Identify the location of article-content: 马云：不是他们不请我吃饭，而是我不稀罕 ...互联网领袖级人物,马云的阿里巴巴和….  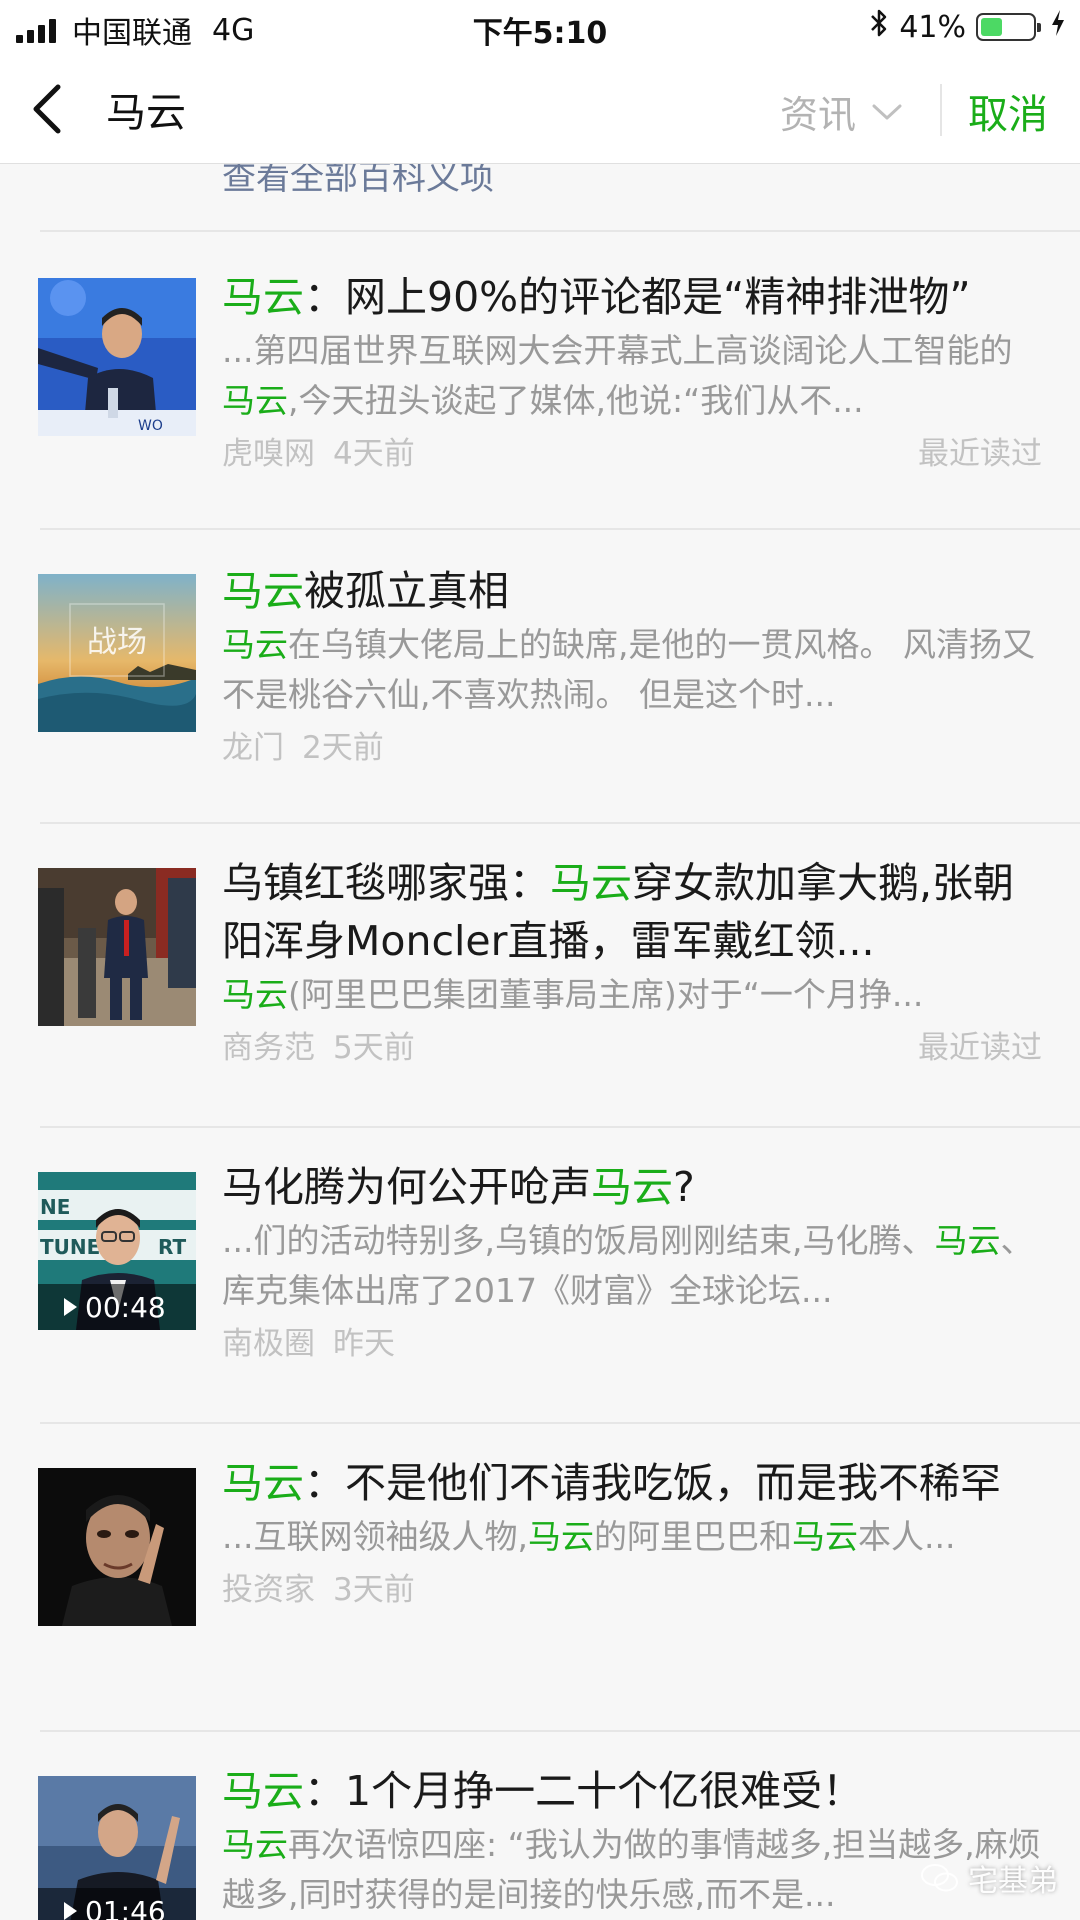
(632, 1533).